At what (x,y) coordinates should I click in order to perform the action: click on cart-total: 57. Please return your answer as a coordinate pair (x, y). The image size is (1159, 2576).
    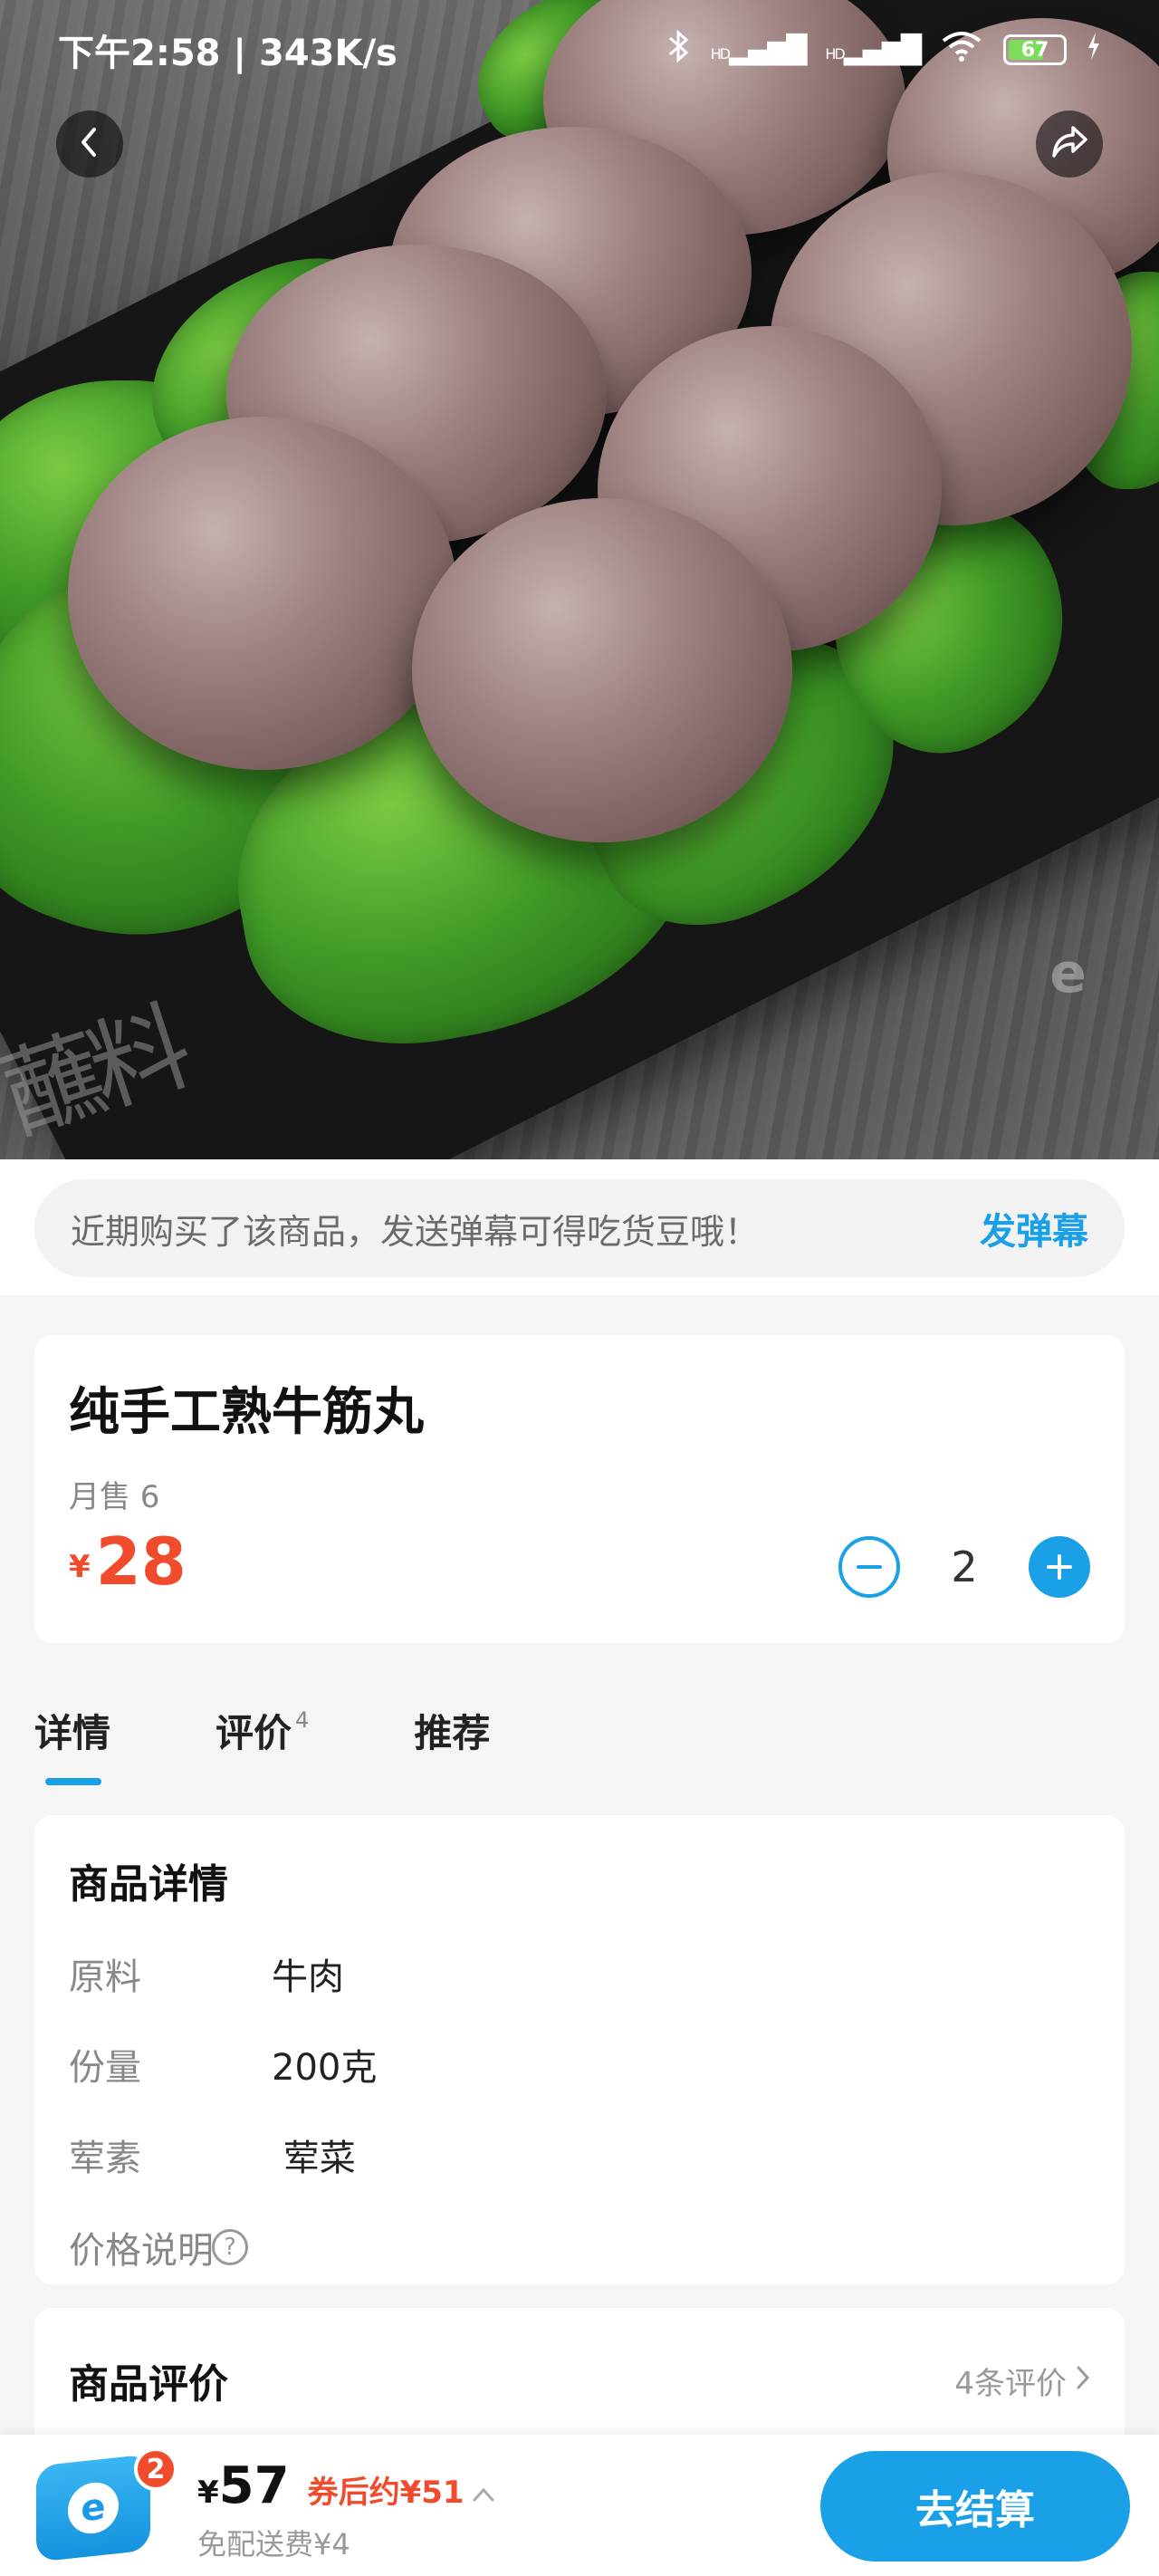
    Looking at the image, I should click on (254, 2485).